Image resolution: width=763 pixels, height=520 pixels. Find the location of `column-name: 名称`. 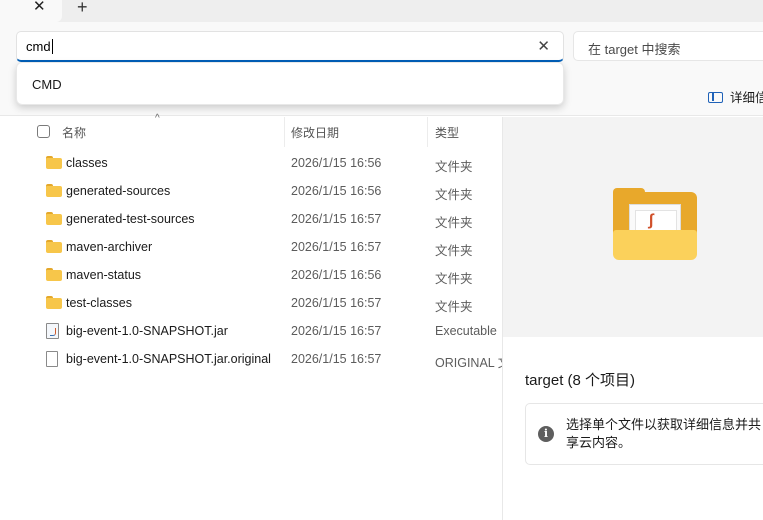

column-name: 名称 is located at coordinates (74, 132).